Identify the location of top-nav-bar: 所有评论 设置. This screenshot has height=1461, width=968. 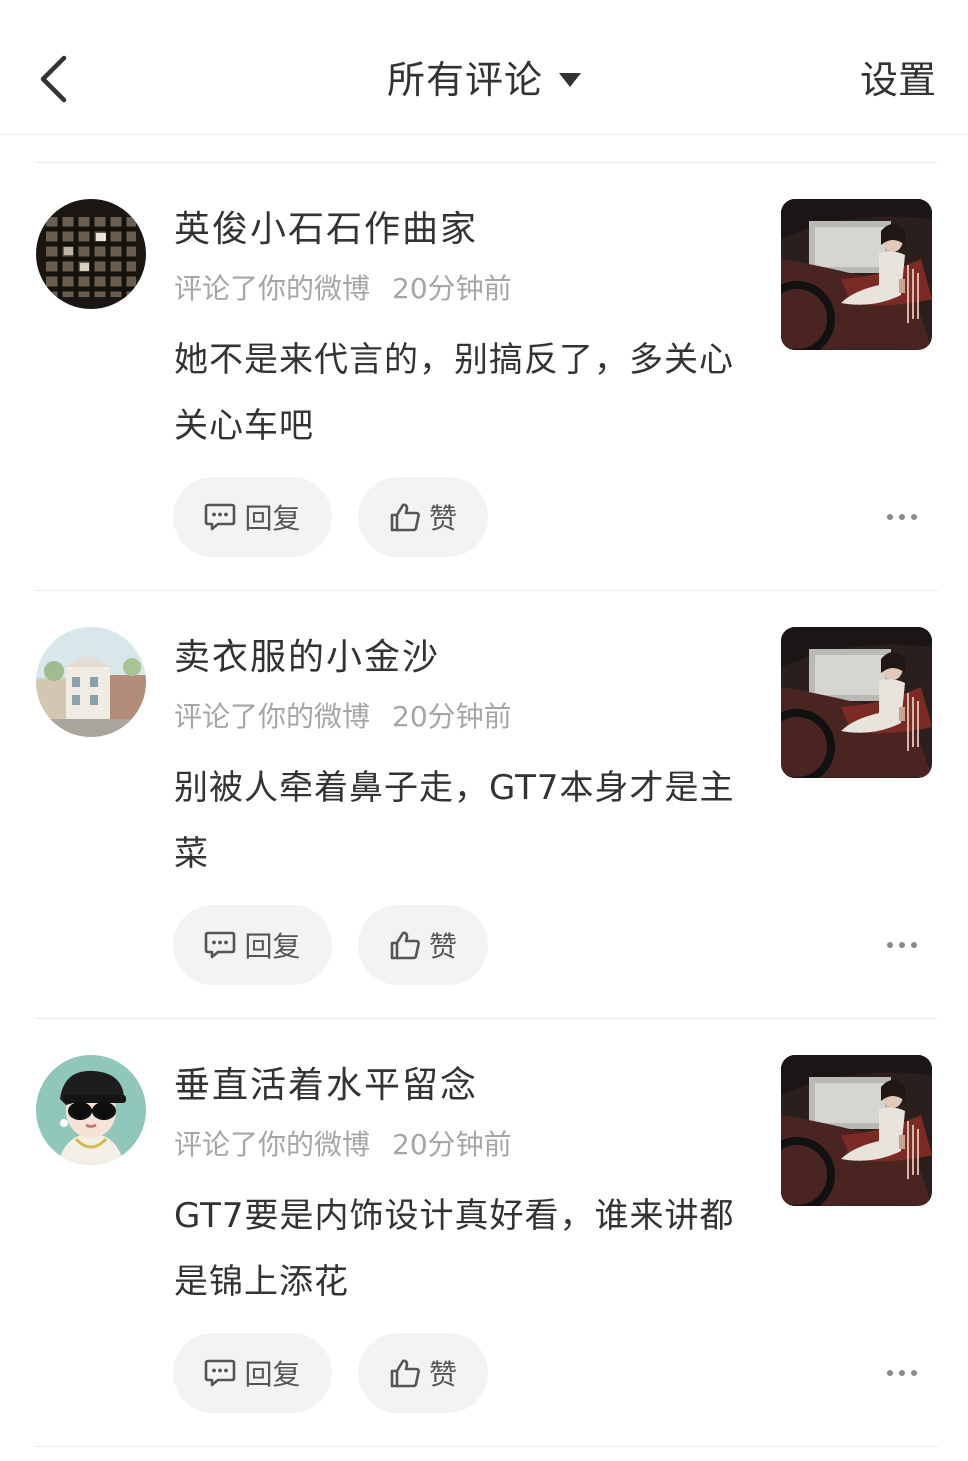
(484, 67).